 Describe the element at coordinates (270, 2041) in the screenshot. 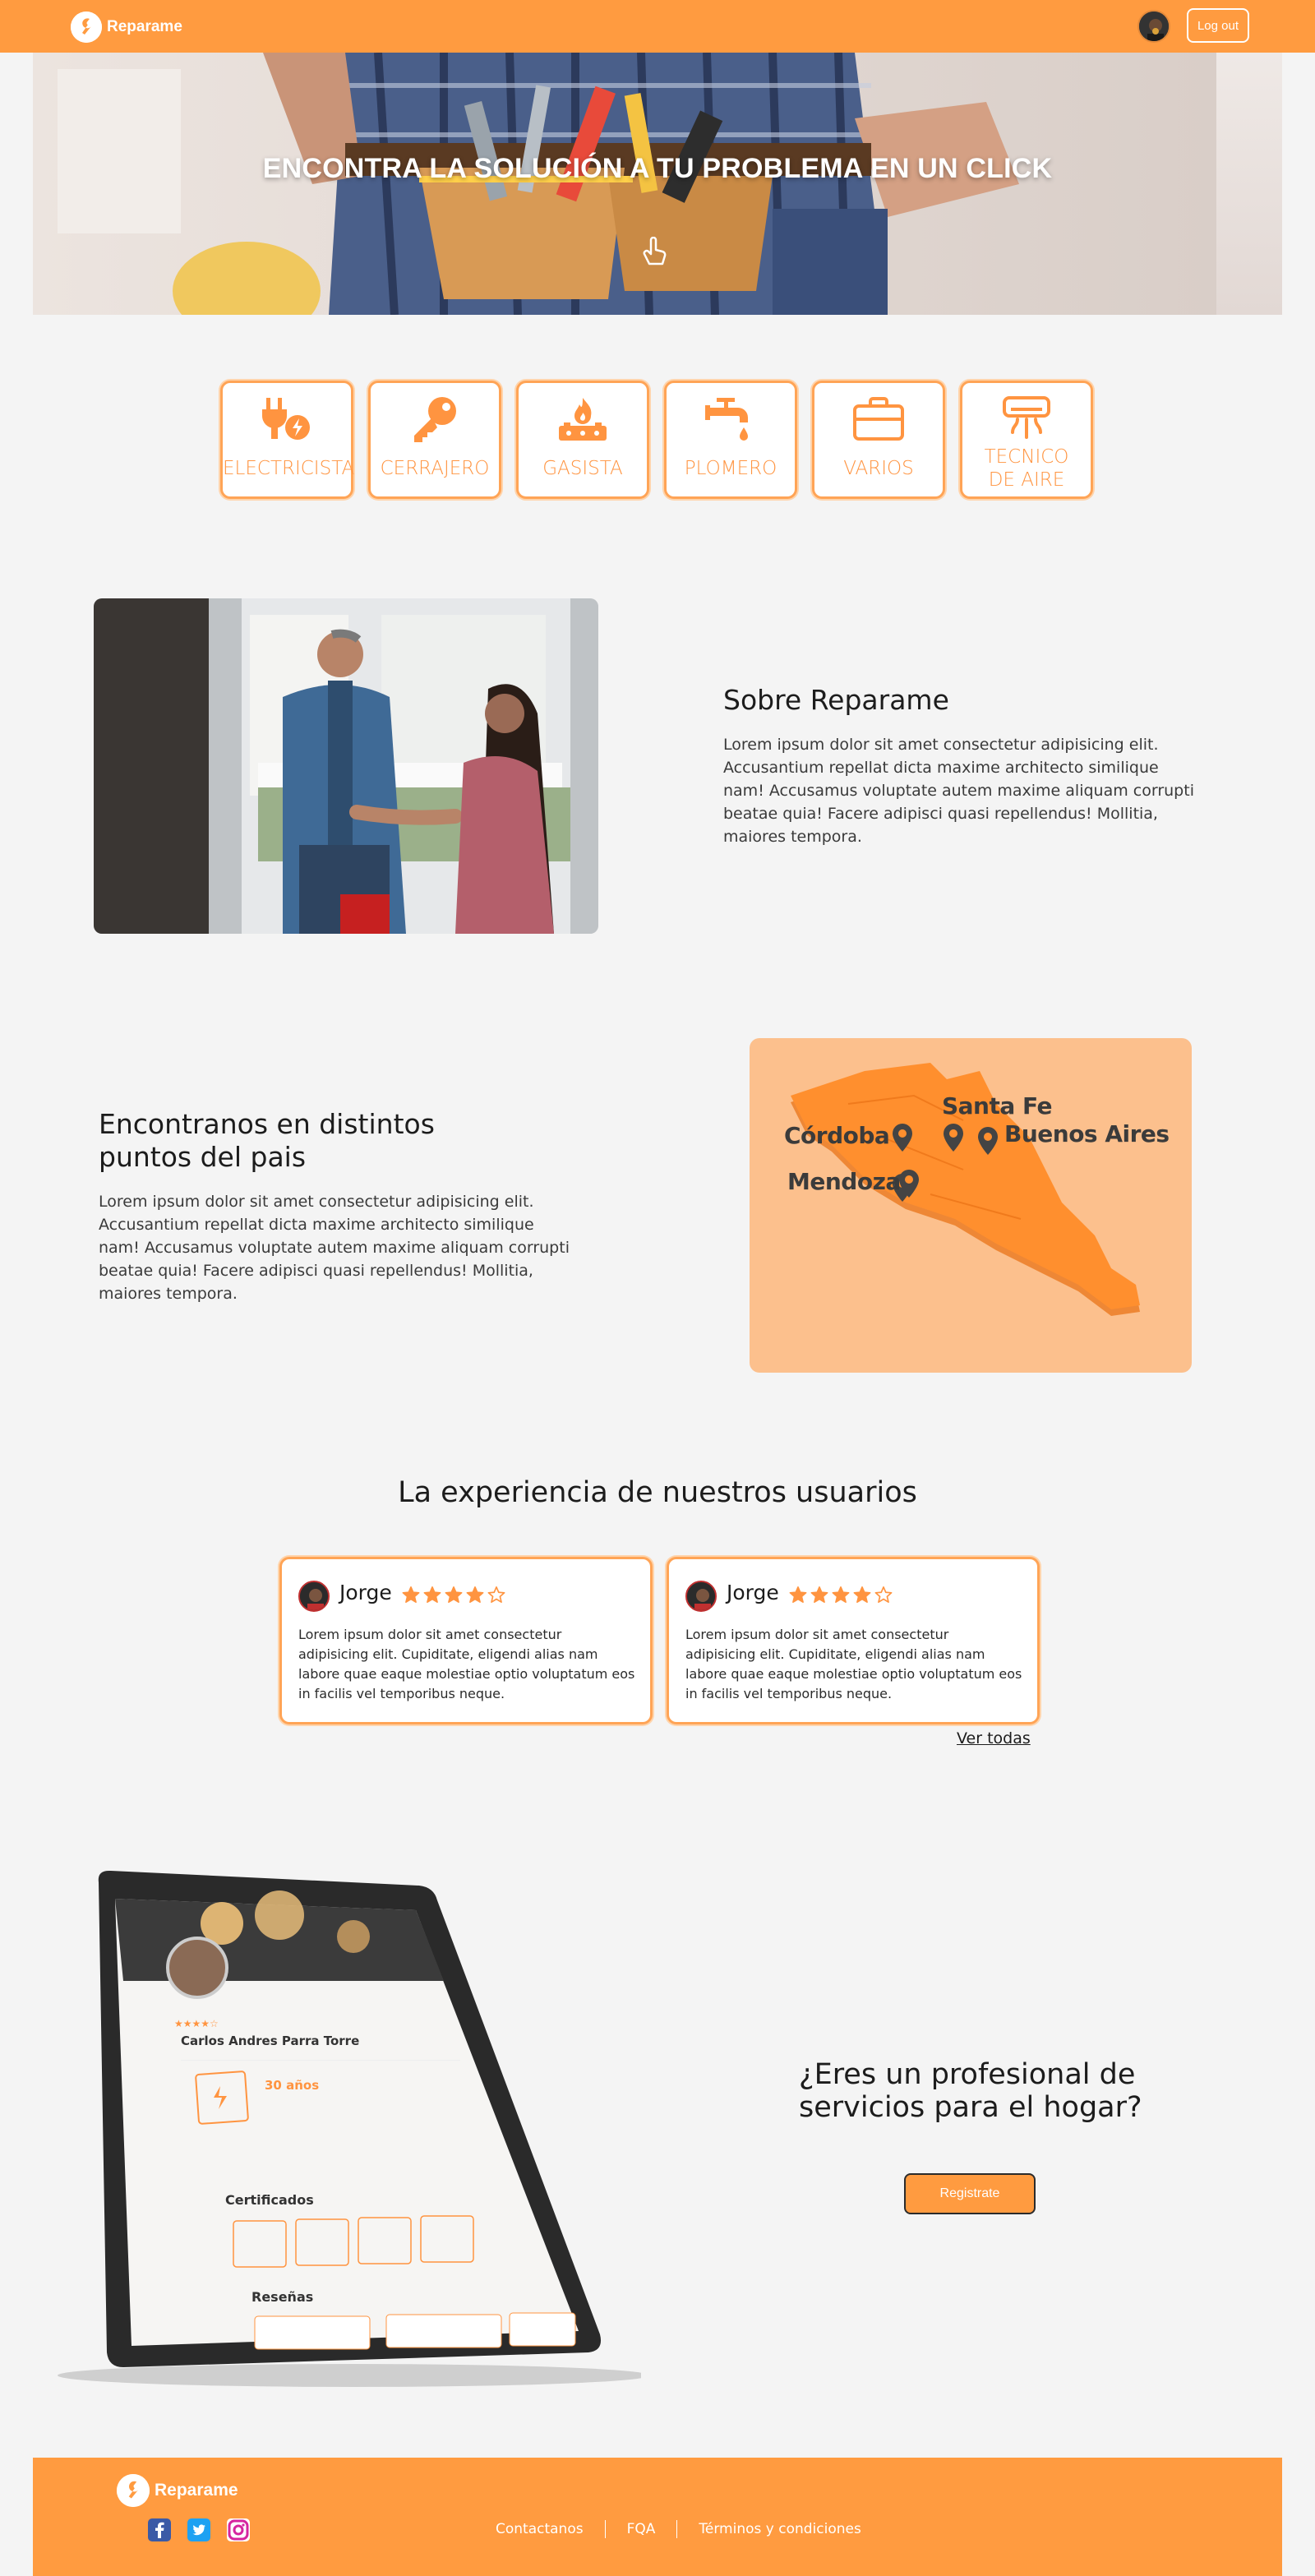

I see `tablet-profile-name: Carlos Andres Parra Torre` at that location.